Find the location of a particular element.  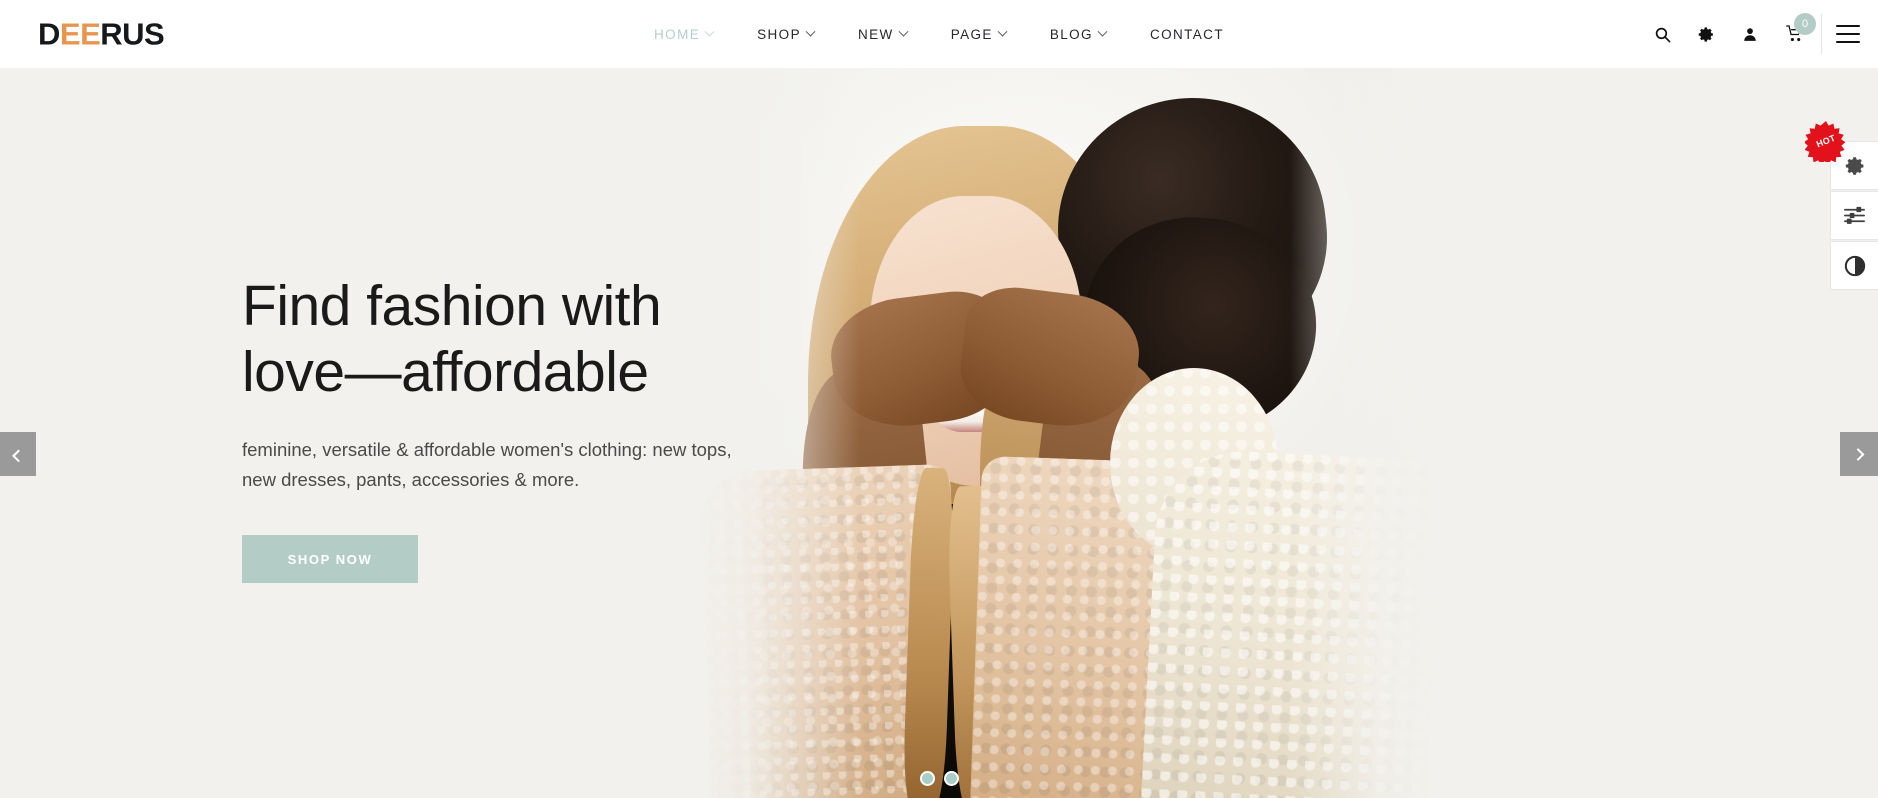

hero-title-line-1: Find fashion with is located at coordinates (452, 306).